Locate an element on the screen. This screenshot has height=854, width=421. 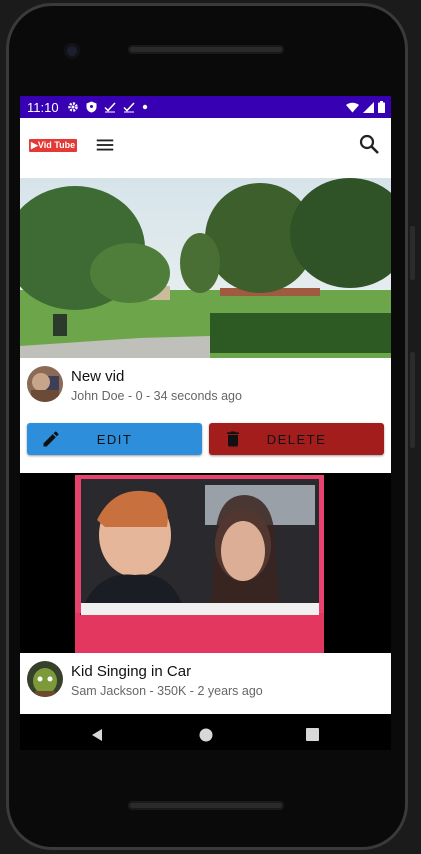
pencil-icon is located at coordinates (51, 439).